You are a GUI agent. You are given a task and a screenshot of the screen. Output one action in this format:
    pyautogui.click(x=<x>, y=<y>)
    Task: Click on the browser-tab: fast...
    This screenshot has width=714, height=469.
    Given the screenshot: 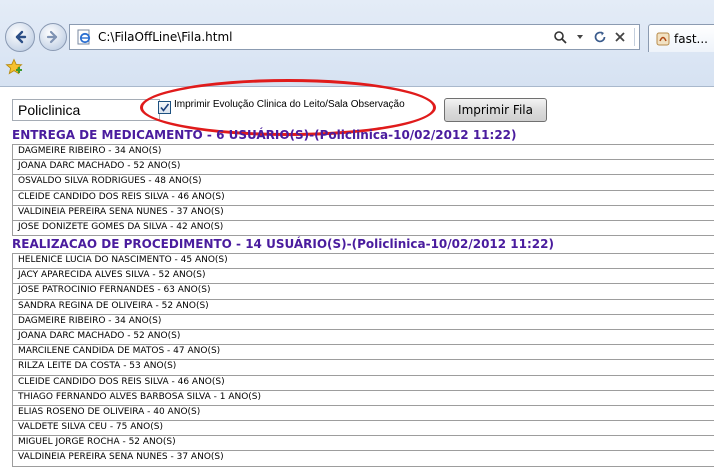 What is the action you would take?
    pyautogui.click(x=681, y=38)
    